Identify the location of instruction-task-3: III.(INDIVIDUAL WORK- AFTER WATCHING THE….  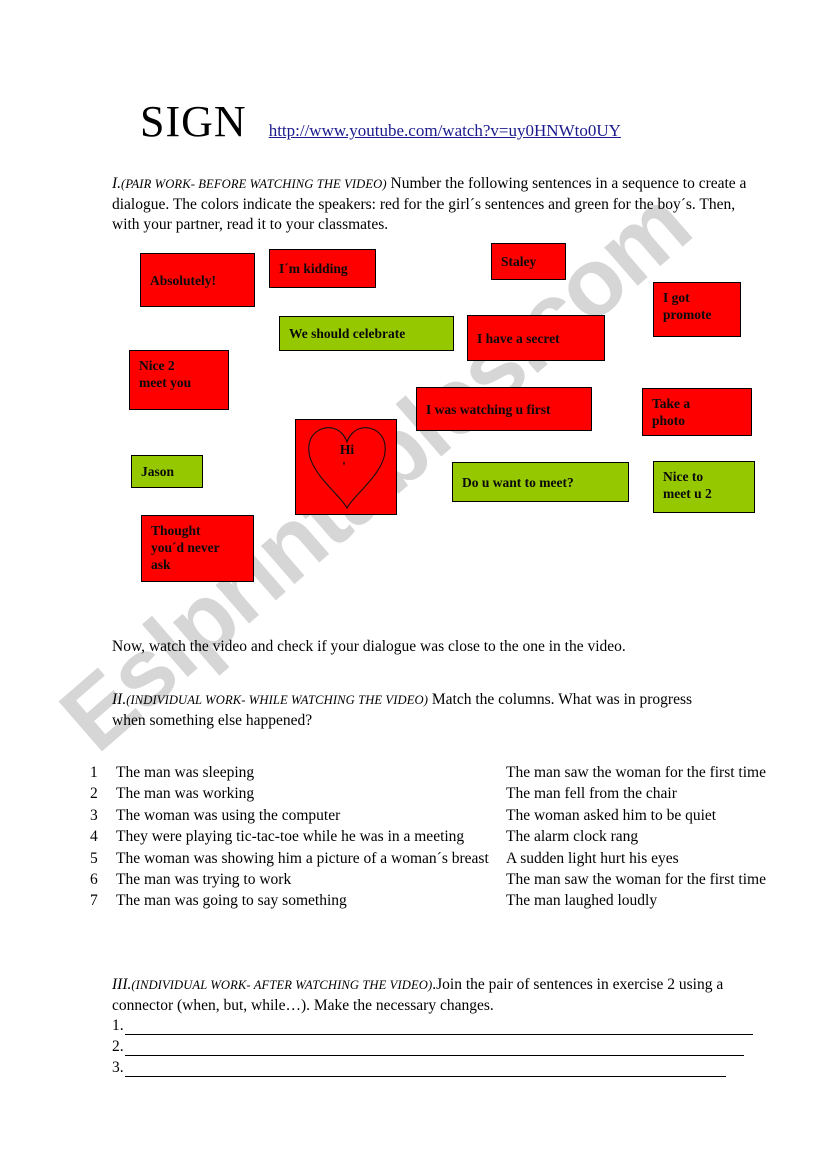
(437, 995).